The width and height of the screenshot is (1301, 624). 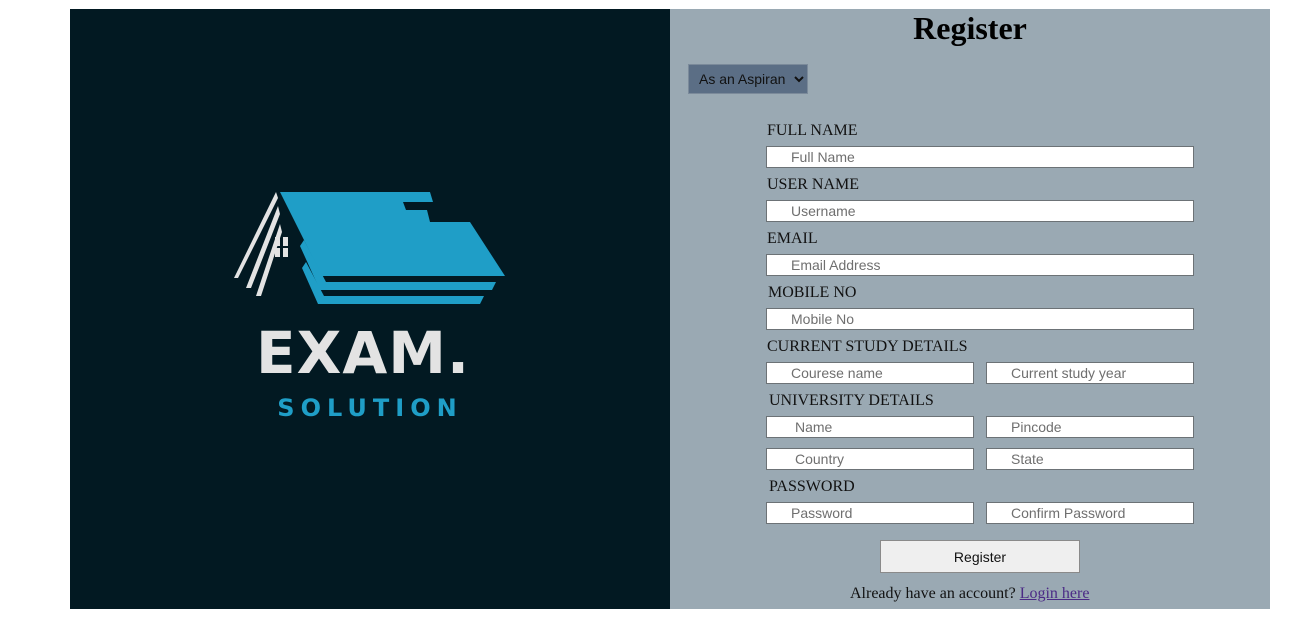 What do you see at coordinates (851, 400) in the screenshot?
I see `university-details-label: UNIVERSITY DETAILS` at bounding box center [851, 400].